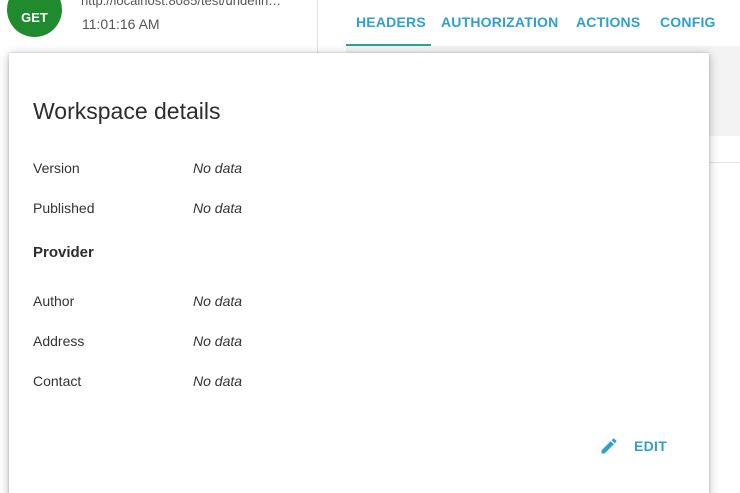 This screenshot has width=740, height=493. What do you see at coordinates (57, 381) in the screenshot?
I see `contact-label: Contact` at bounding box center [57, 381].